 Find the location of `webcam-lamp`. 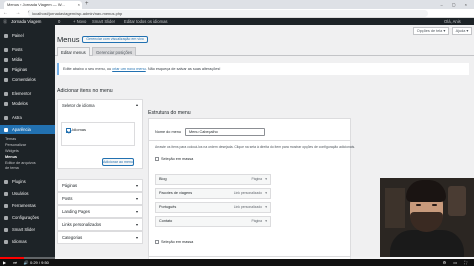

webcam-lamp is located at coordinates (457, 201).